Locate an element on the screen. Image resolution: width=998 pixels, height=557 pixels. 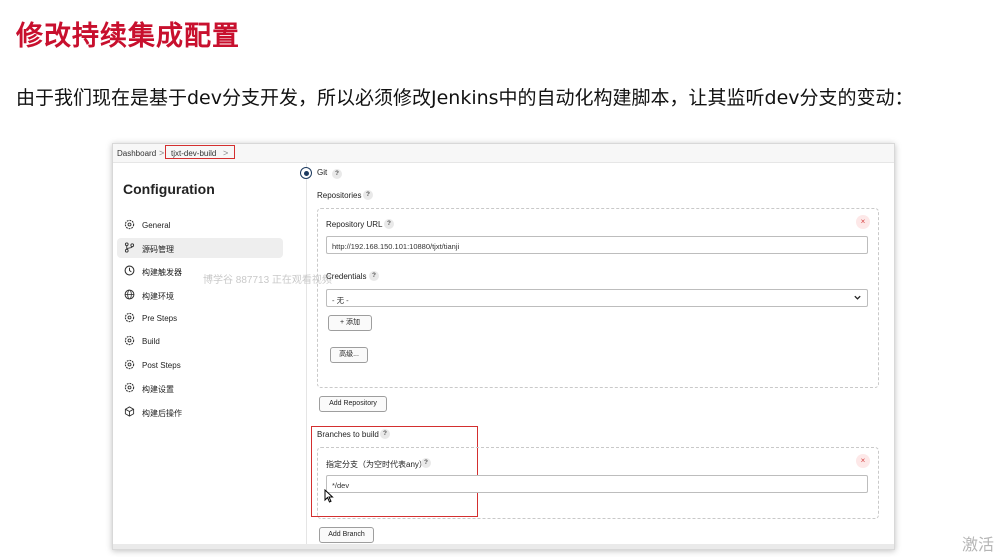
add-branch-button: Add Branch is located at coordinates (346, 535).